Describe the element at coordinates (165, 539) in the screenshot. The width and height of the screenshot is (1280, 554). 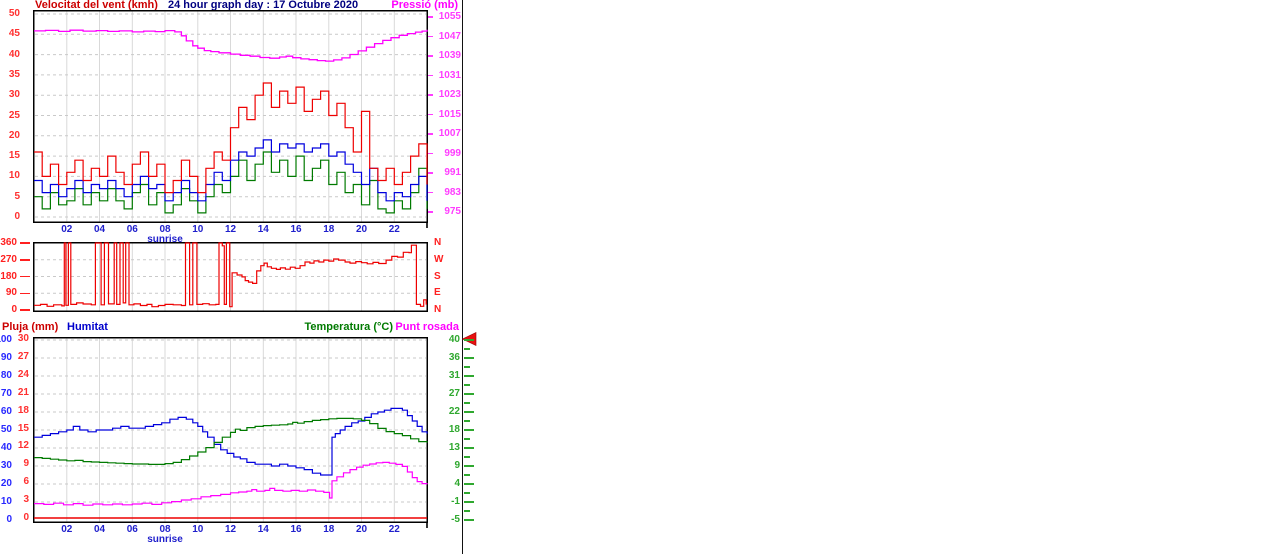
I see `sunrise-label: sunrise` at that location.